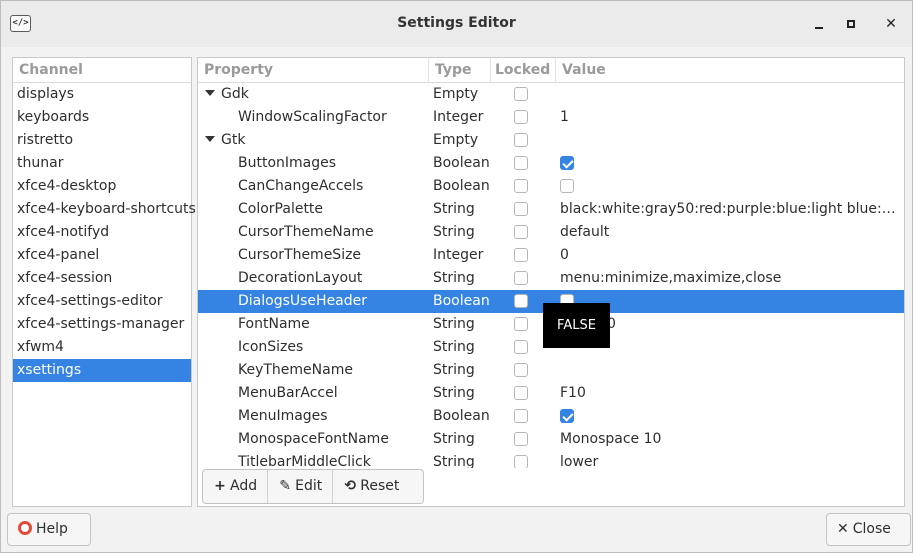  What do you see at coordinates (102, 117) in the screenshot?
I see `channel-item-keyboards: keyboards` at bounding box center [102, 117].